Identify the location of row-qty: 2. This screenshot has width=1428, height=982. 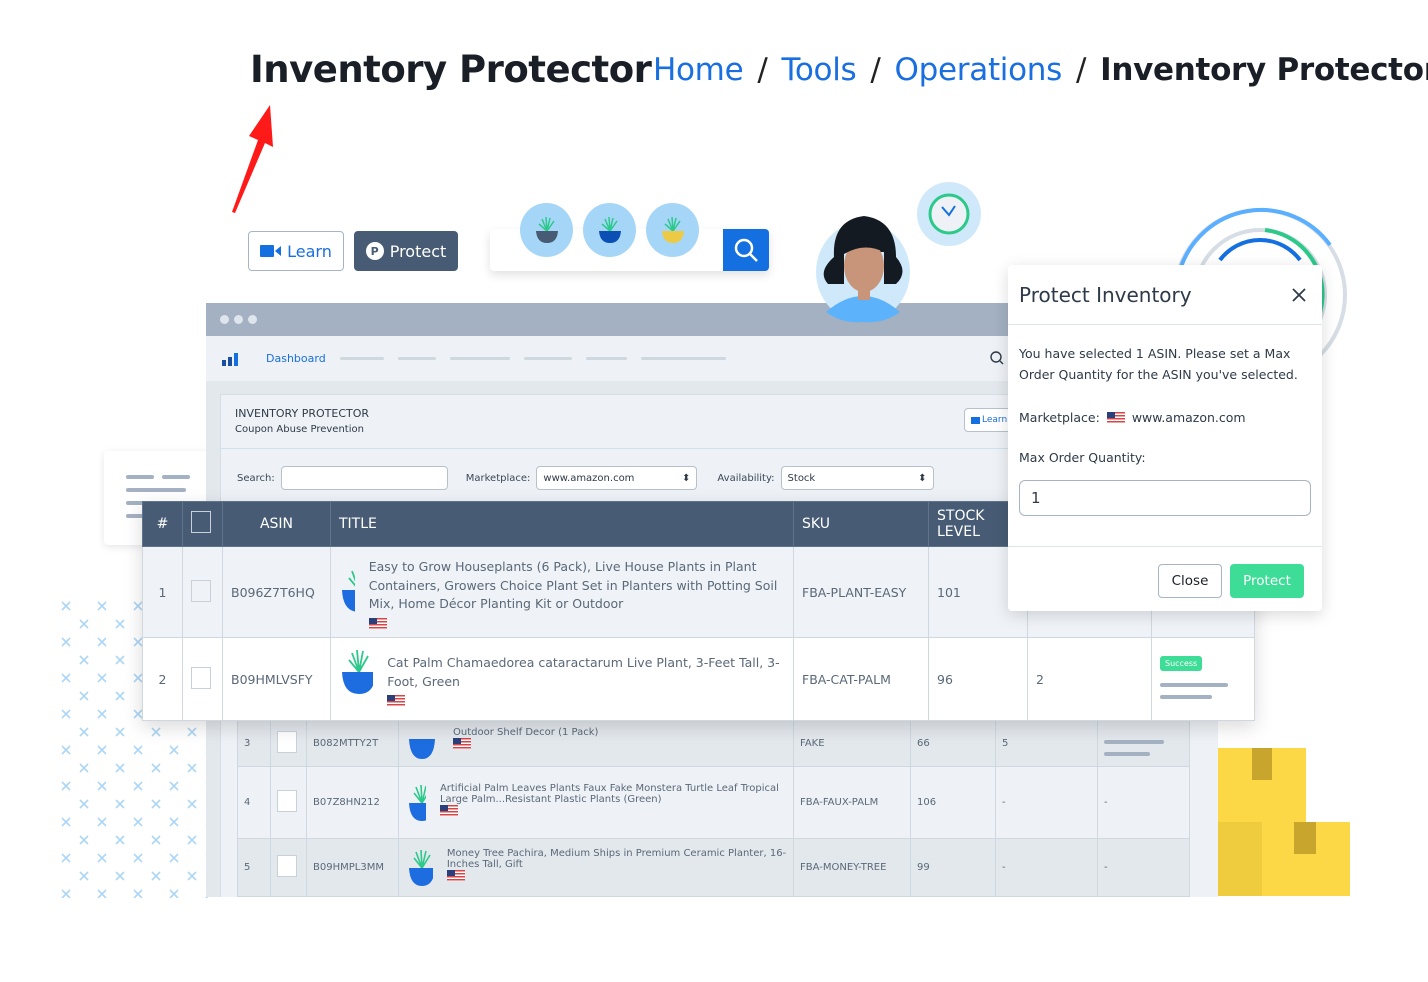
(1089, 679).